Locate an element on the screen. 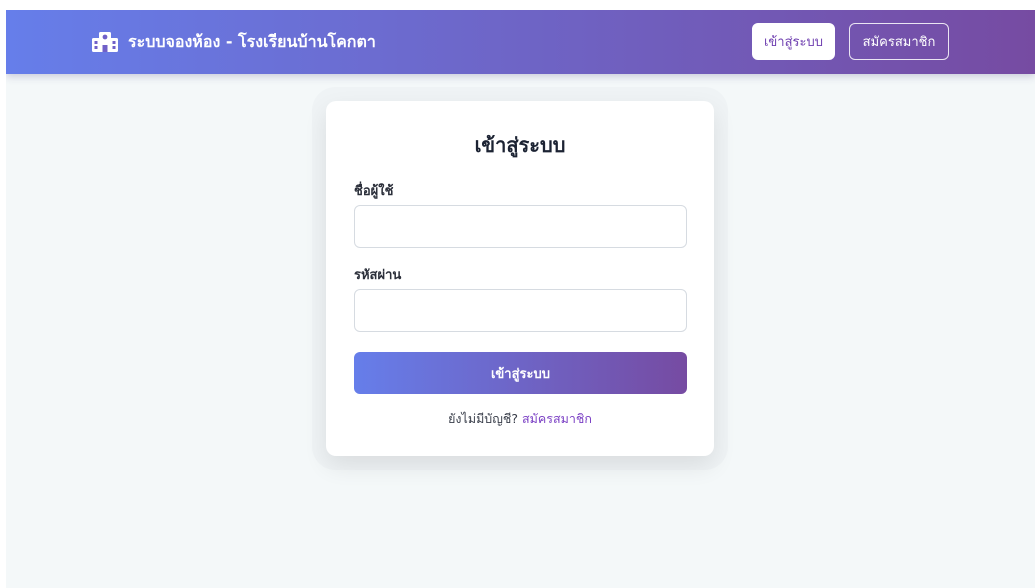 The width and height of the screenshot is (1035, 588). brand-title: ระบบจองห้อง - โรงเรียนบ้านโคกตา is located at coordinates (252, 41).